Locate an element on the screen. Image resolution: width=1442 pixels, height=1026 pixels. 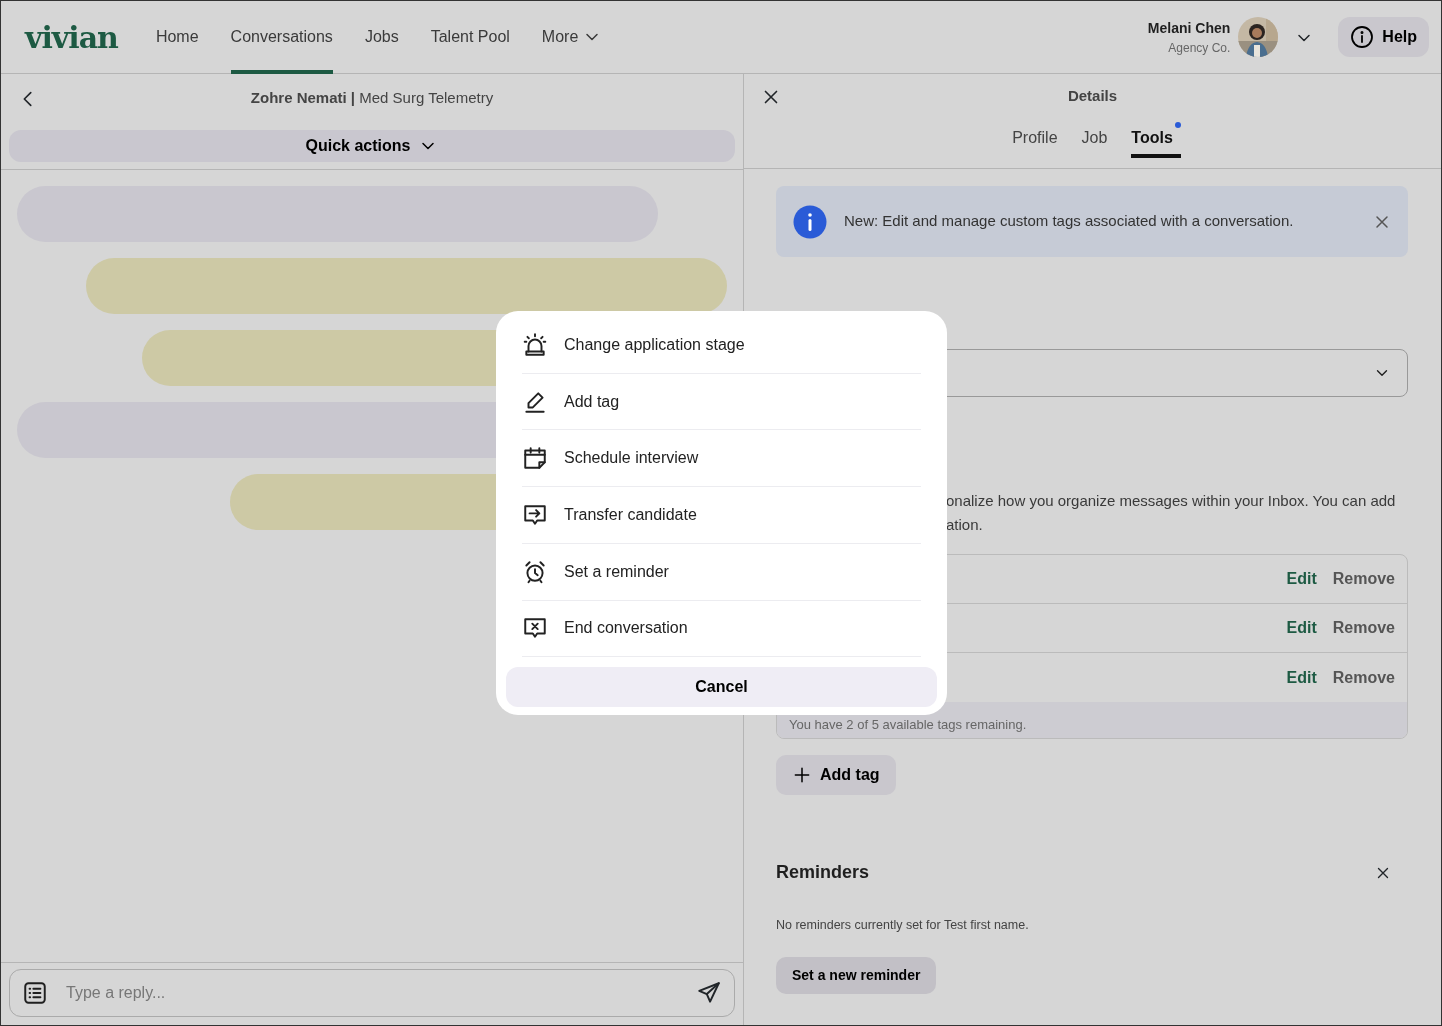
user-name: Melani Chen is located at coordinates (1189, 28).